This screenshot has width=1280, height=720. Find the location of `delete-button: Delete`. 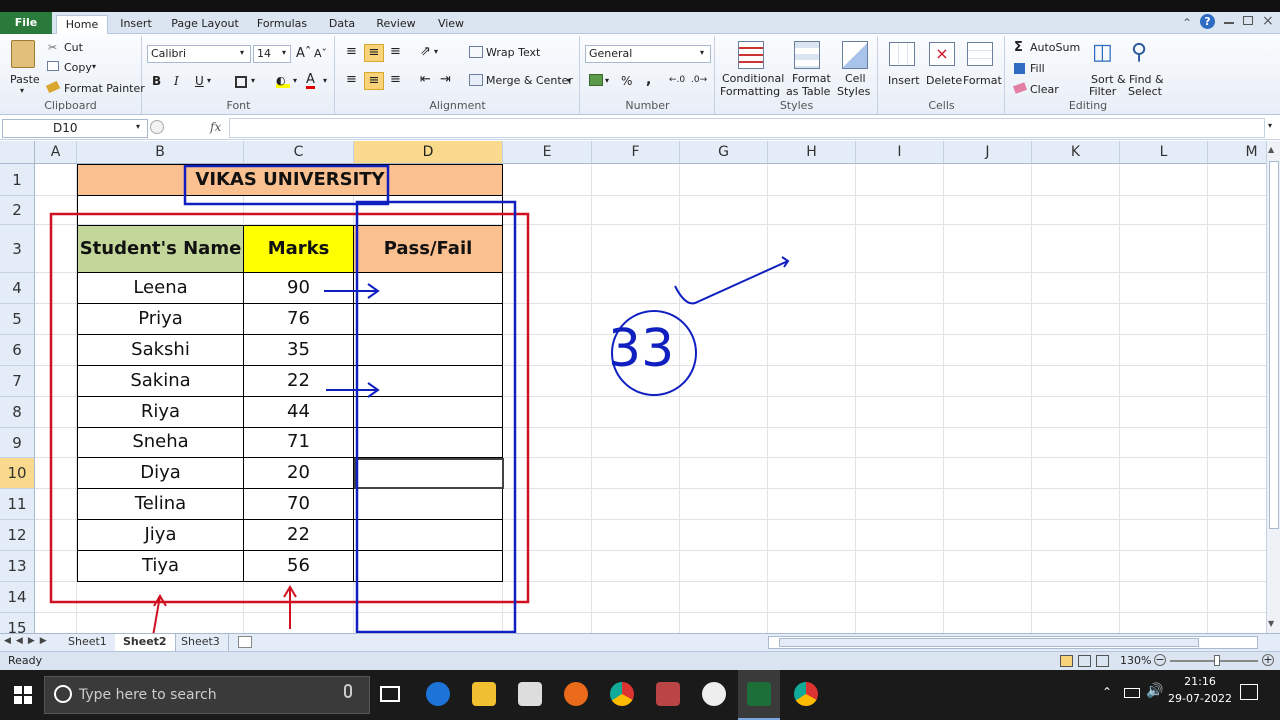

delete-button: Delete is located at coordinates (944, 80).